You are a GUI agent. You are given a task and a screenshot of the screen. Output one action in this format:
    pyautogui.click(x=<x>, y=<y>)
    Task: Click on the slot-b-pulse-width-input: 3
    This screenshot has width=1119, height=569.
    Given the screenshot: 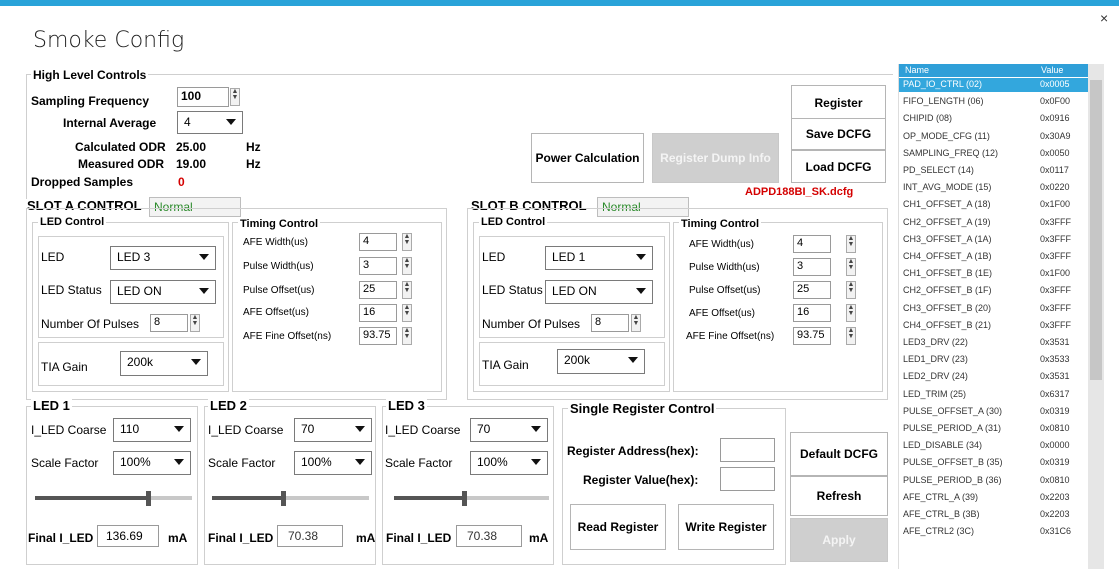 What is the action you would take?
    pyautogui.click(x=812, y=267)
    